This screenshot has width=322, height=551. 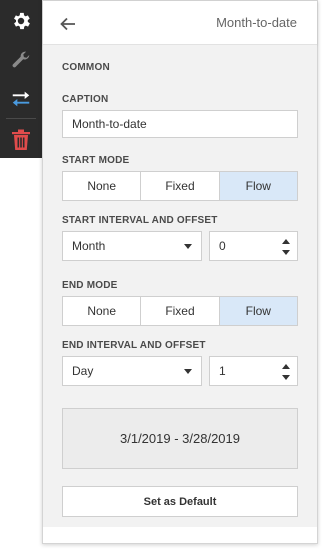 I want to click on wrench-icon, so click(x=21, y=59).